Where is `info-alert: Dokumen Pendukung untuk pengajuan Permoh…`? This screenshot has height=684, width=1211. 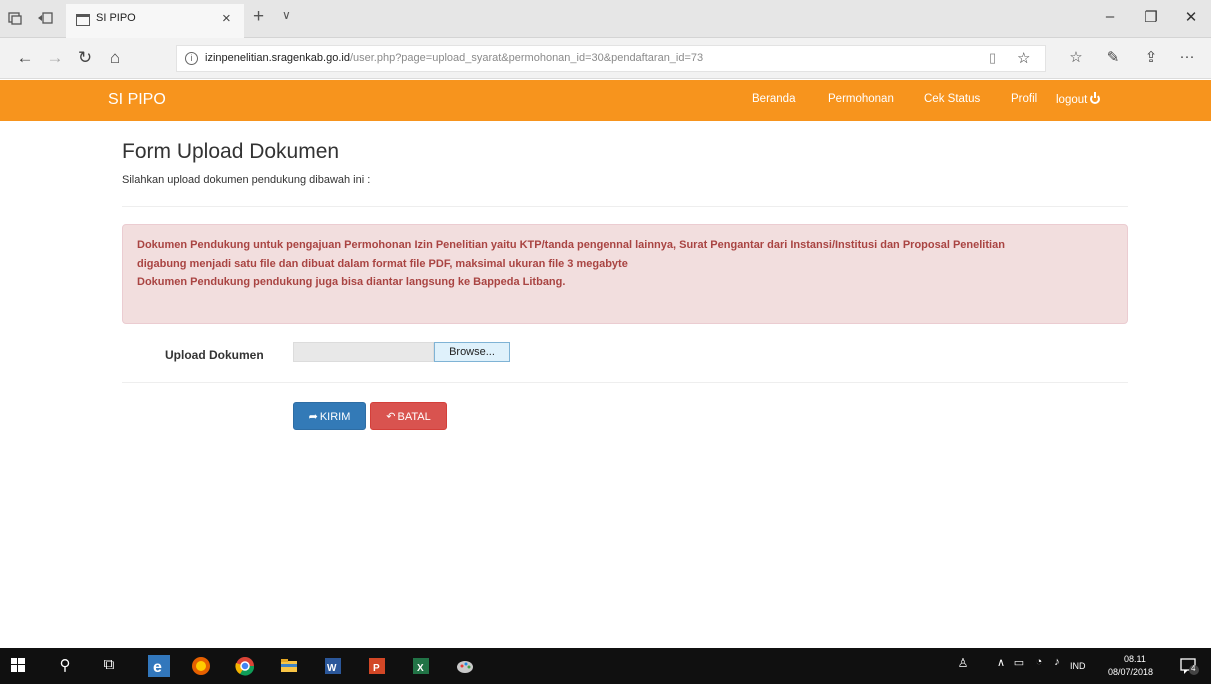 info-alert: Dokumen Pendukung untuk pengajuan Permoh… is located at coordinates (625, 274).